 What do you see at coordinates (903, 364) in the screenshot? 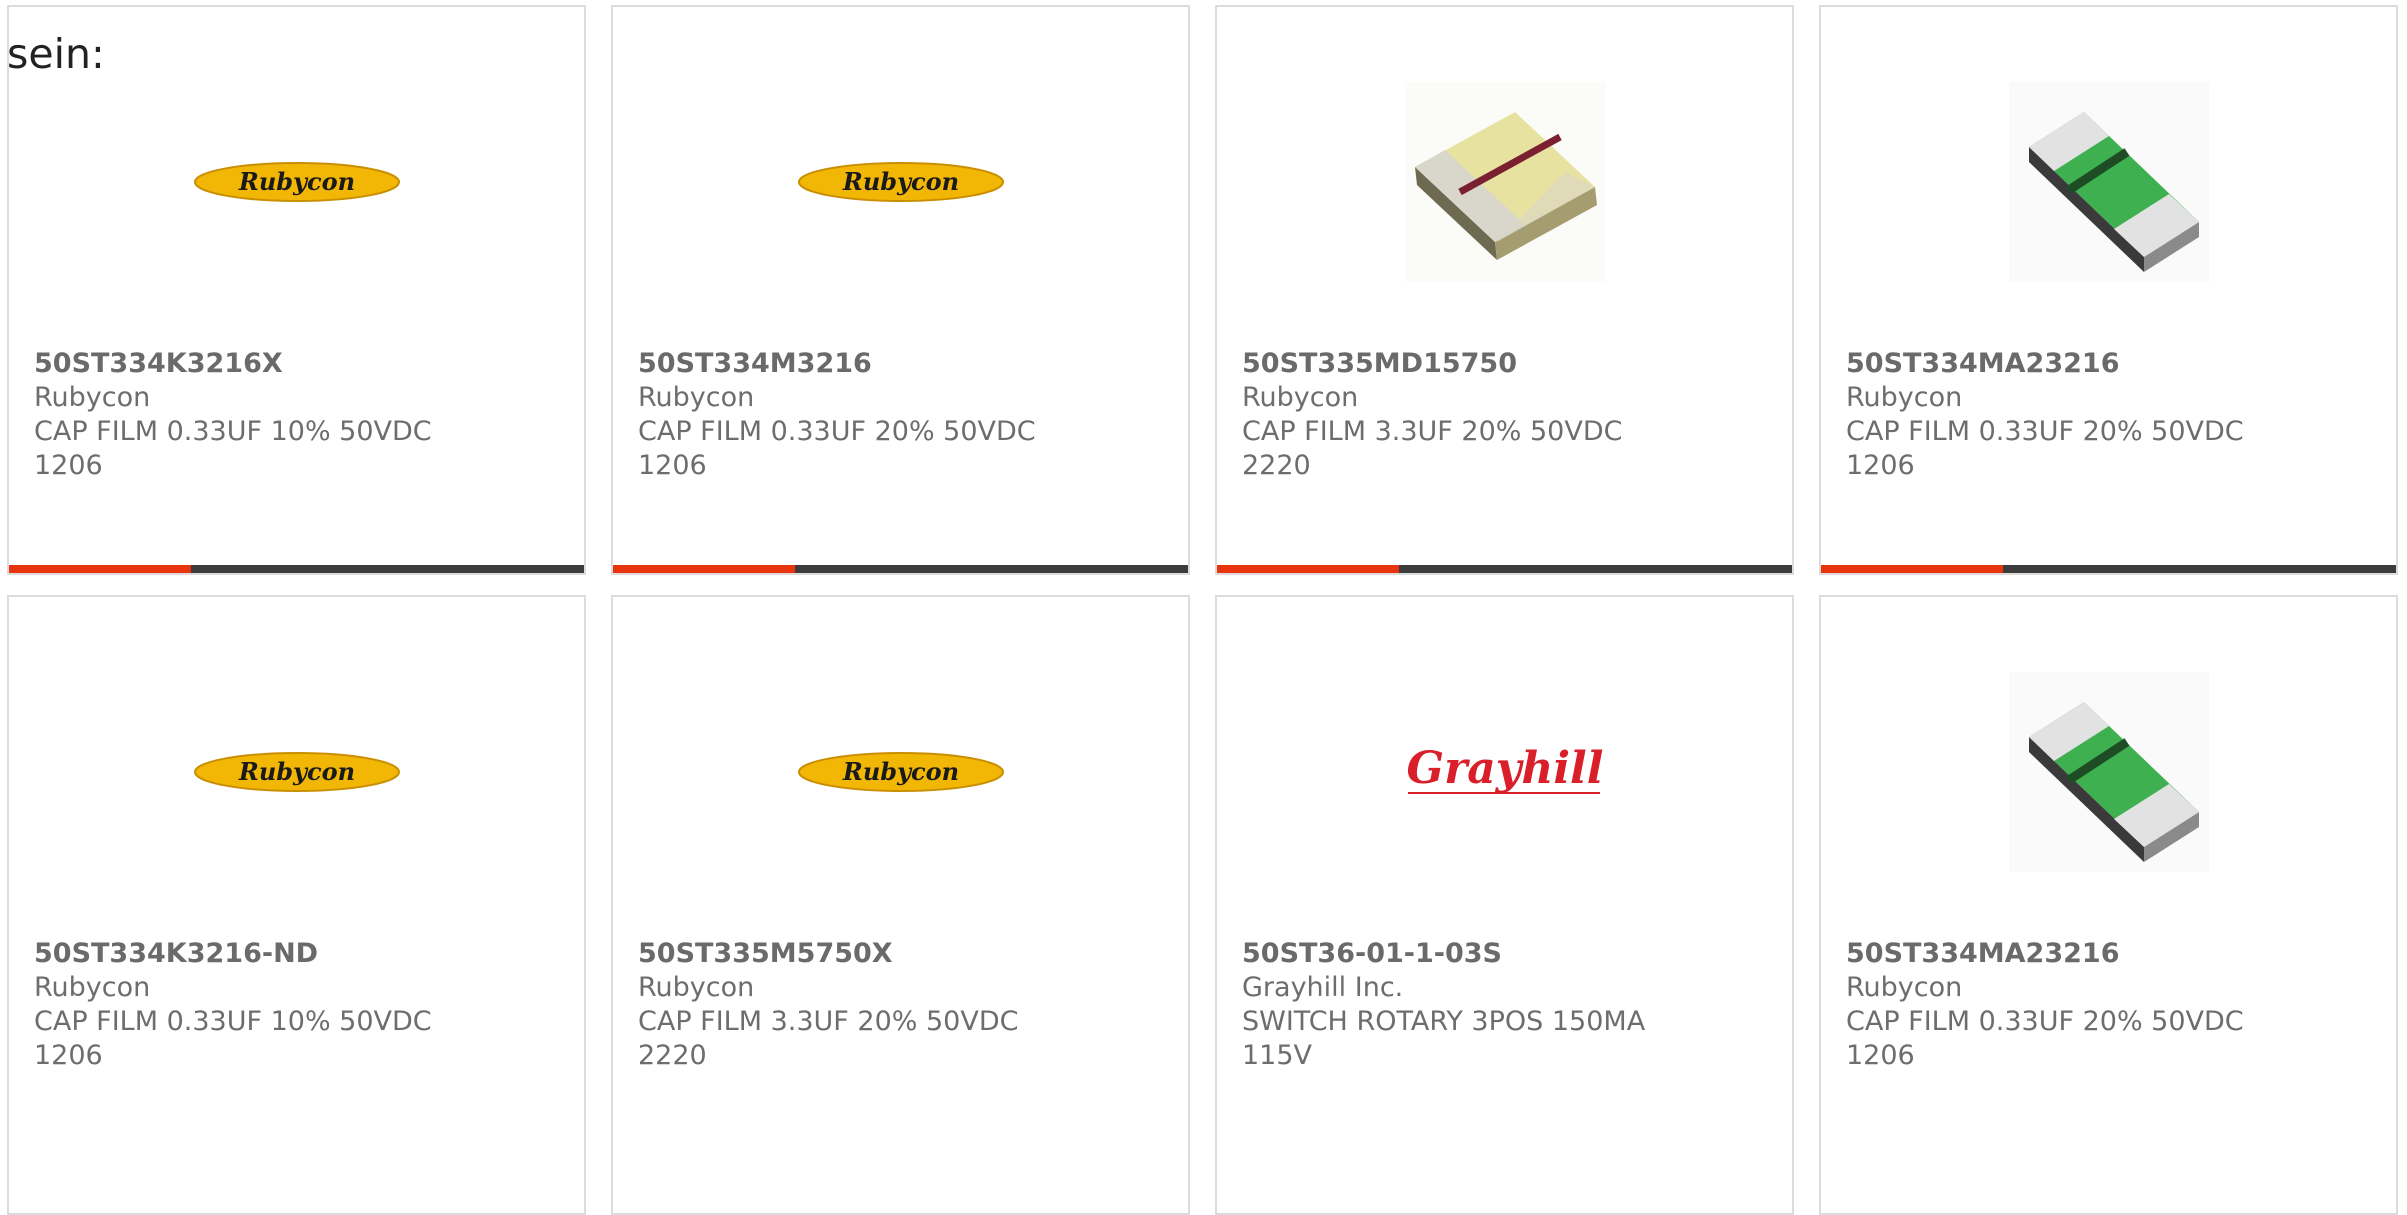
I see `part-number: 50ST334M3216` at bounding box center [903, 364].